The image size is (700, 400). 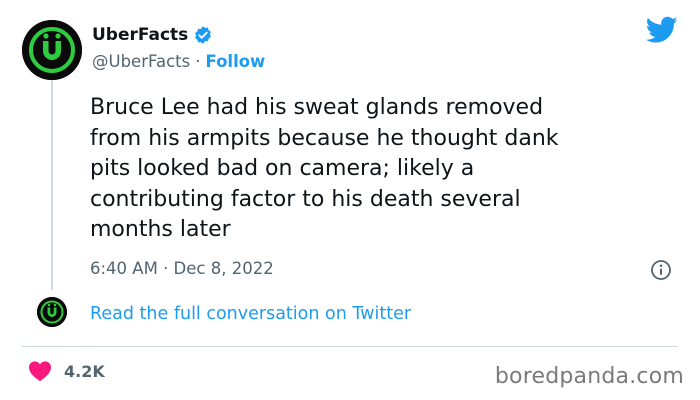 What do you see at coordinates (661, 272) in the screenshot?
I see `info-icon` at bounding box center [661, 272].